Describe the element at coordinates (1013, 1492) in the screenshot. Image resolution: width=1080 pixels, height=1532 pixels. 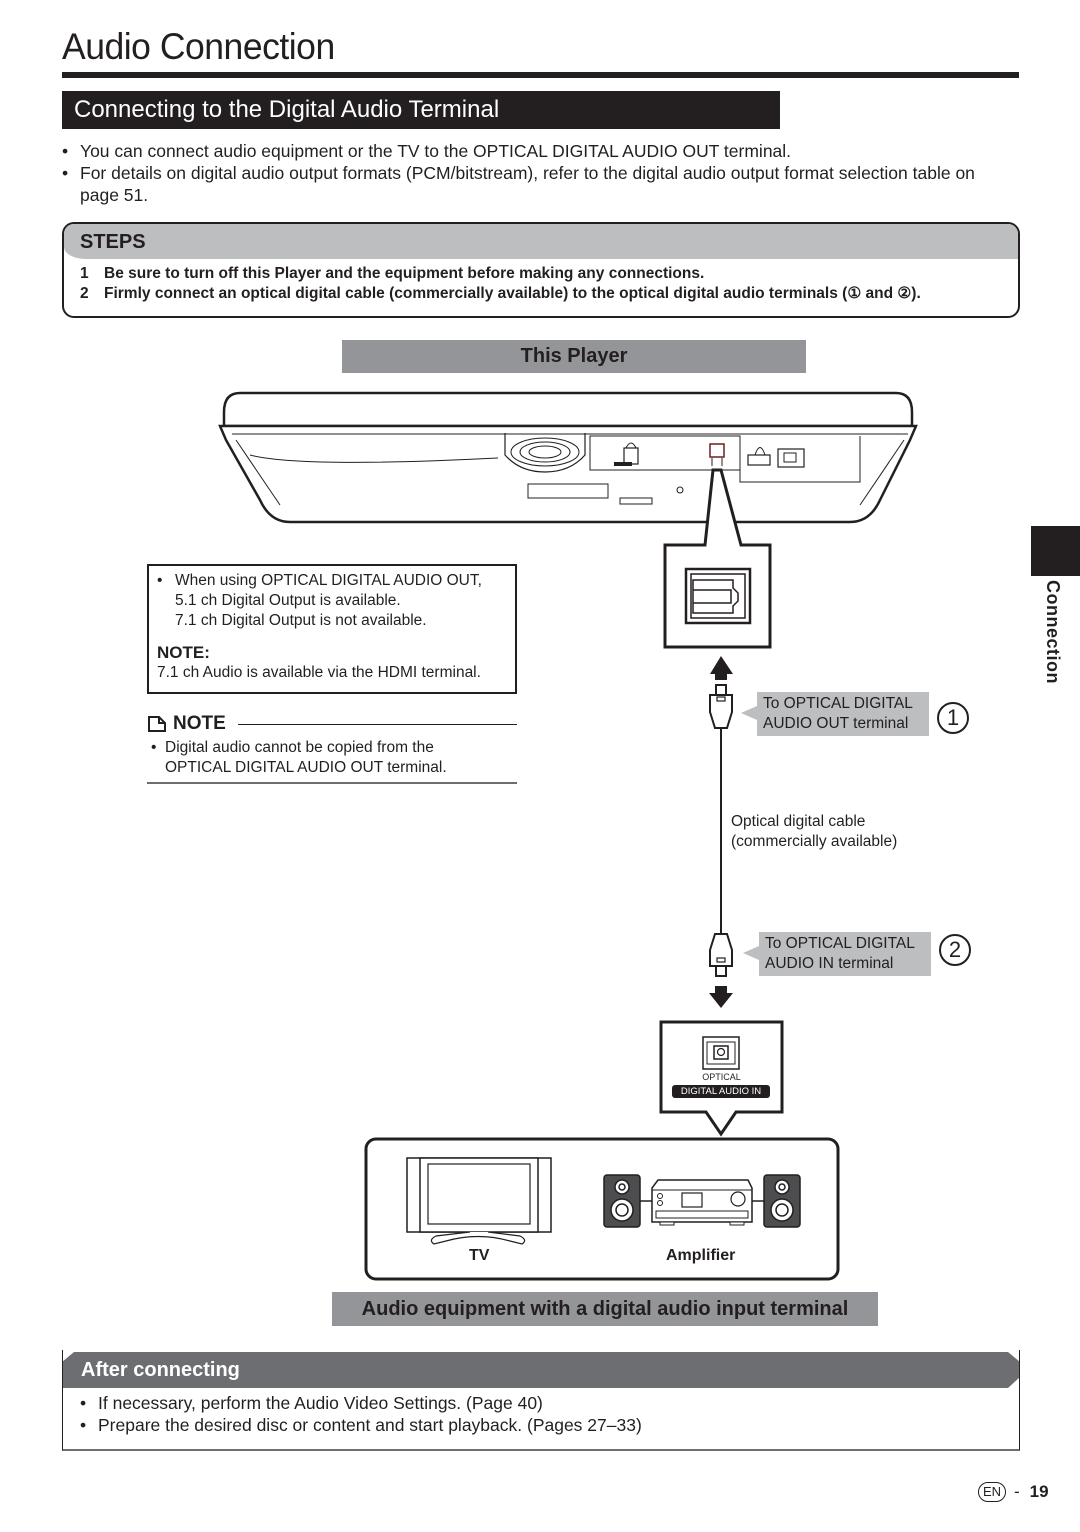
I see `page-footer: EN - 19` at that location.